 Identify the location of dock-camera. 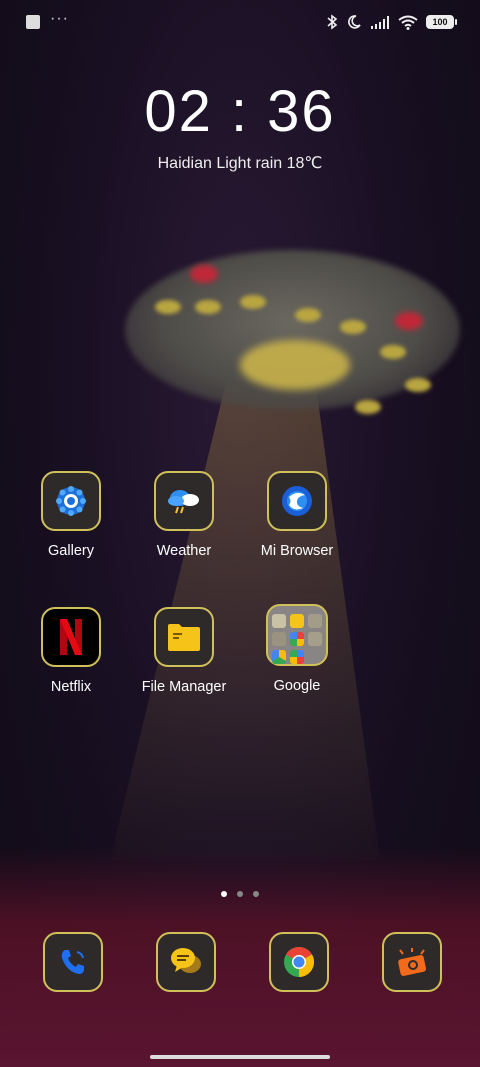
(412, 962).